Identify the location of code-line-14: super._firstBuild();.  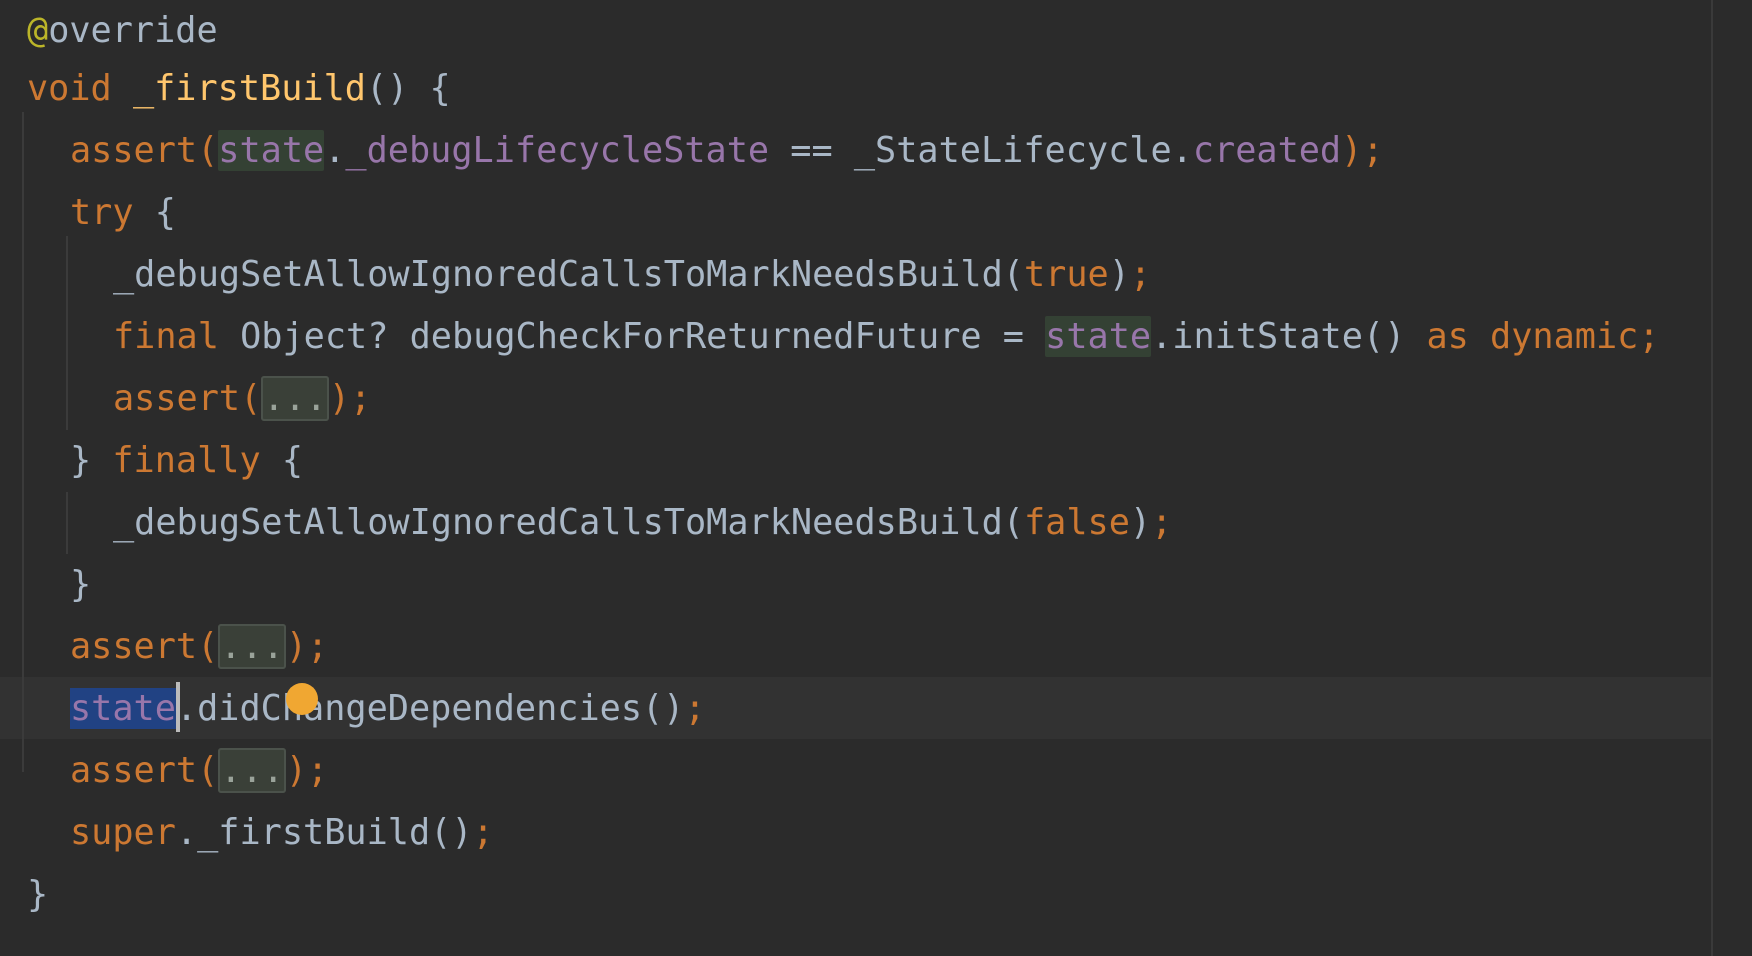
(282, 833).